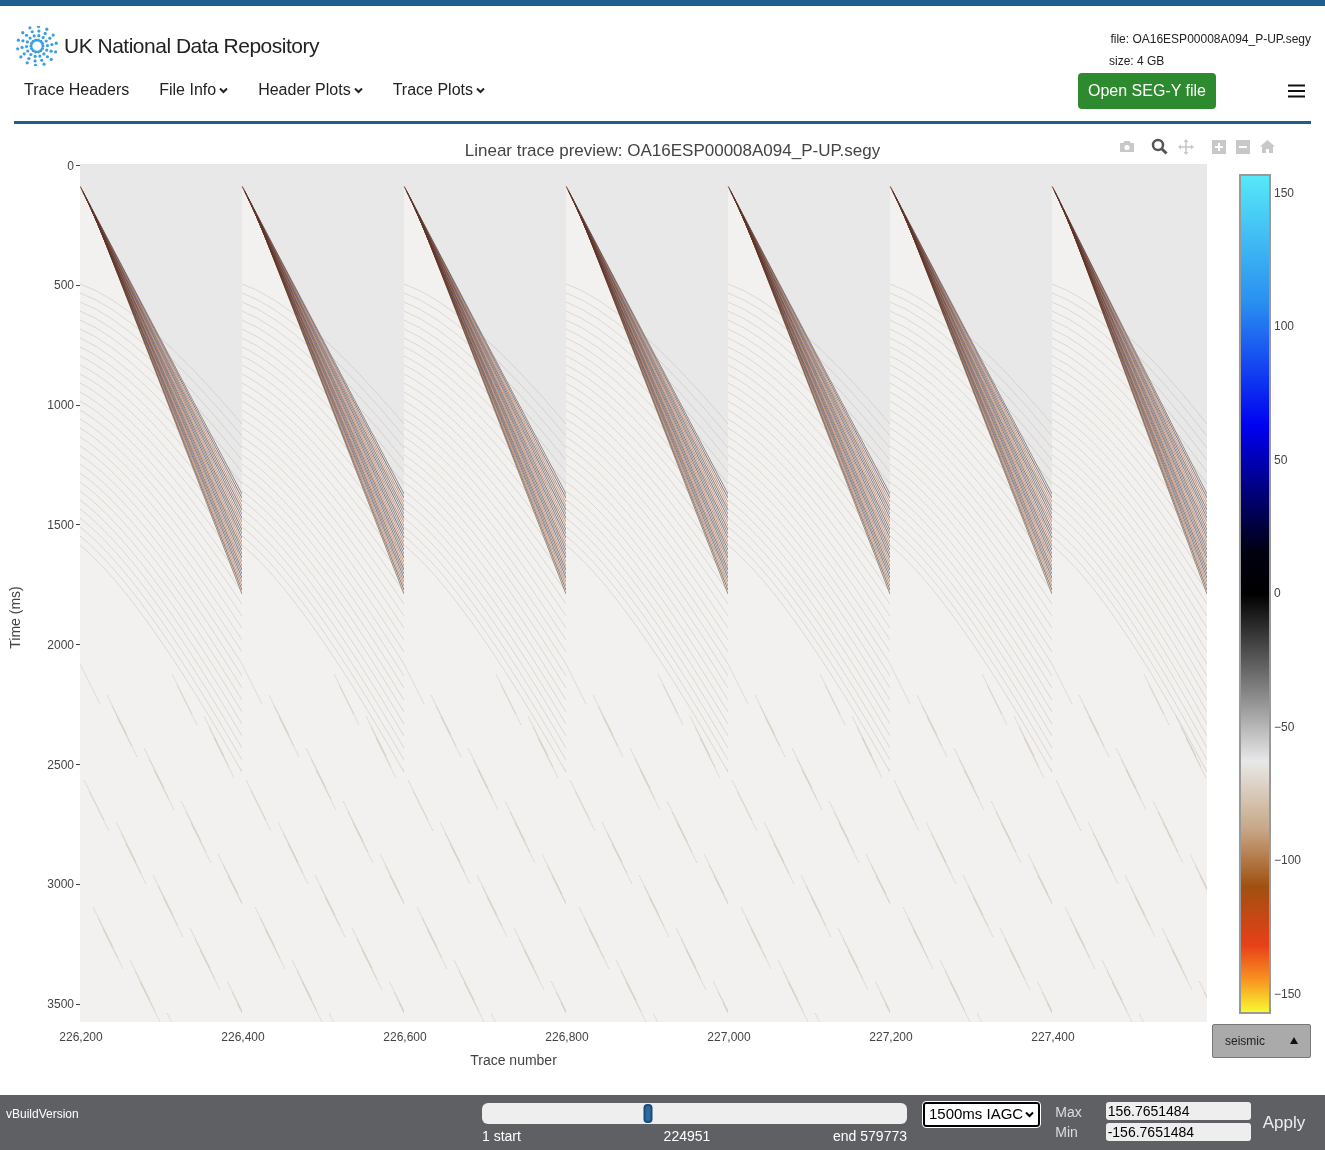  I want to click on y-tick-label: 3000, so click(60, 885).